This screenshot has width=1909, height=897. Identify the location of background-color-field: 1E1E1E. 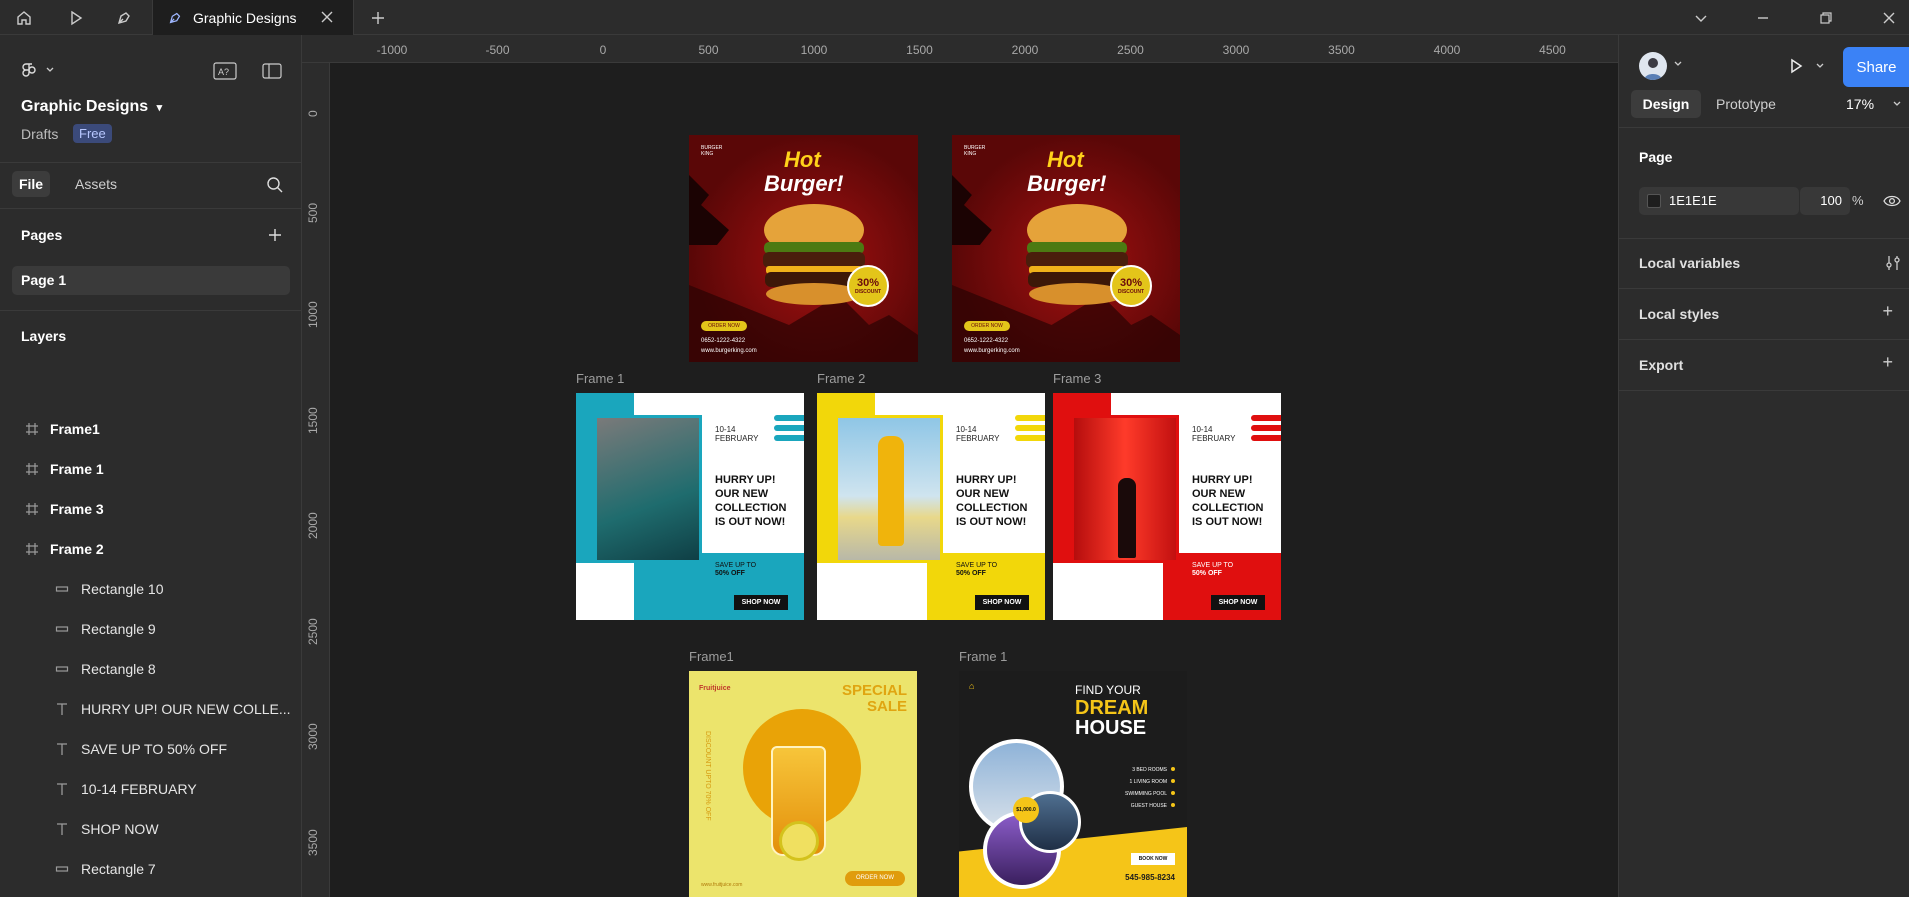
(1719, 201).